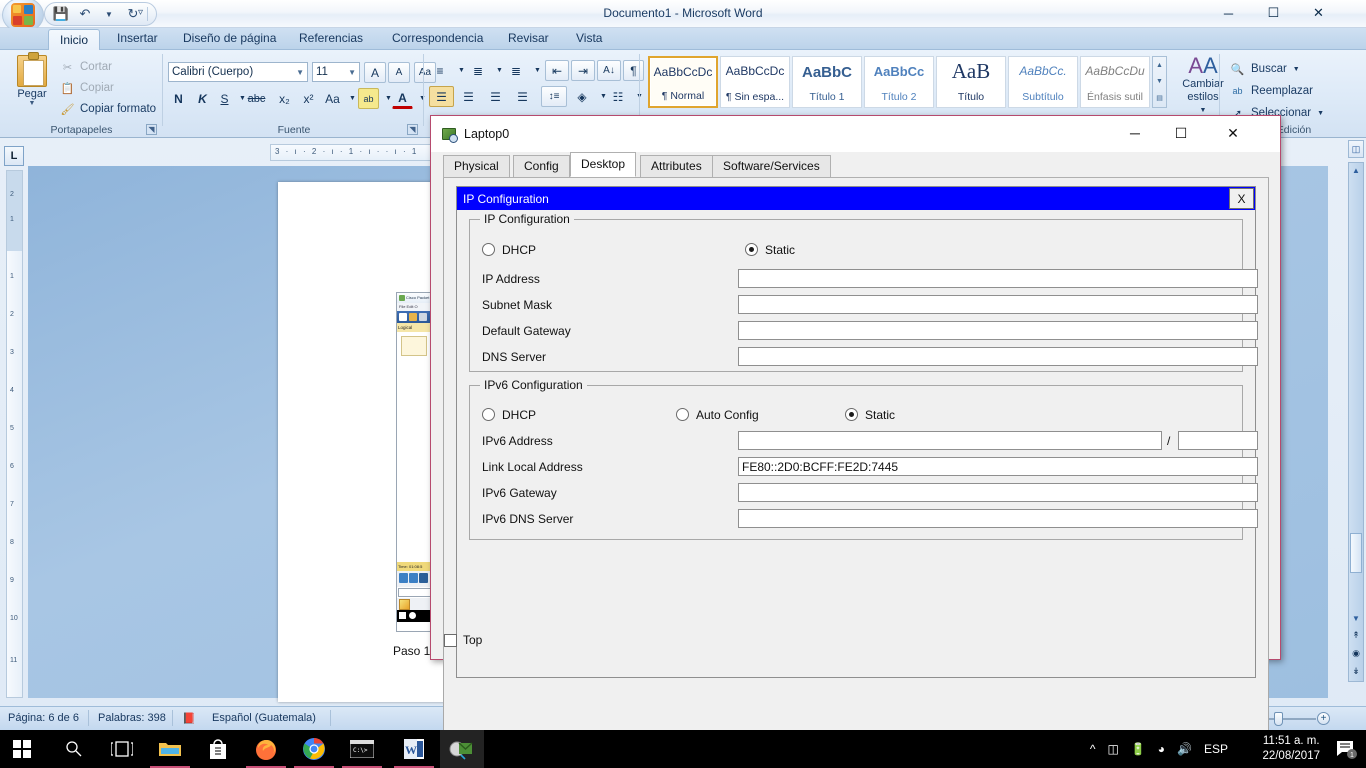 Image resolution: width=1366 pixels, height=768 pixels. Describe the element at coordinates (440, 70) in the screenshot. I see `bullets-icon: ≡` at that location.